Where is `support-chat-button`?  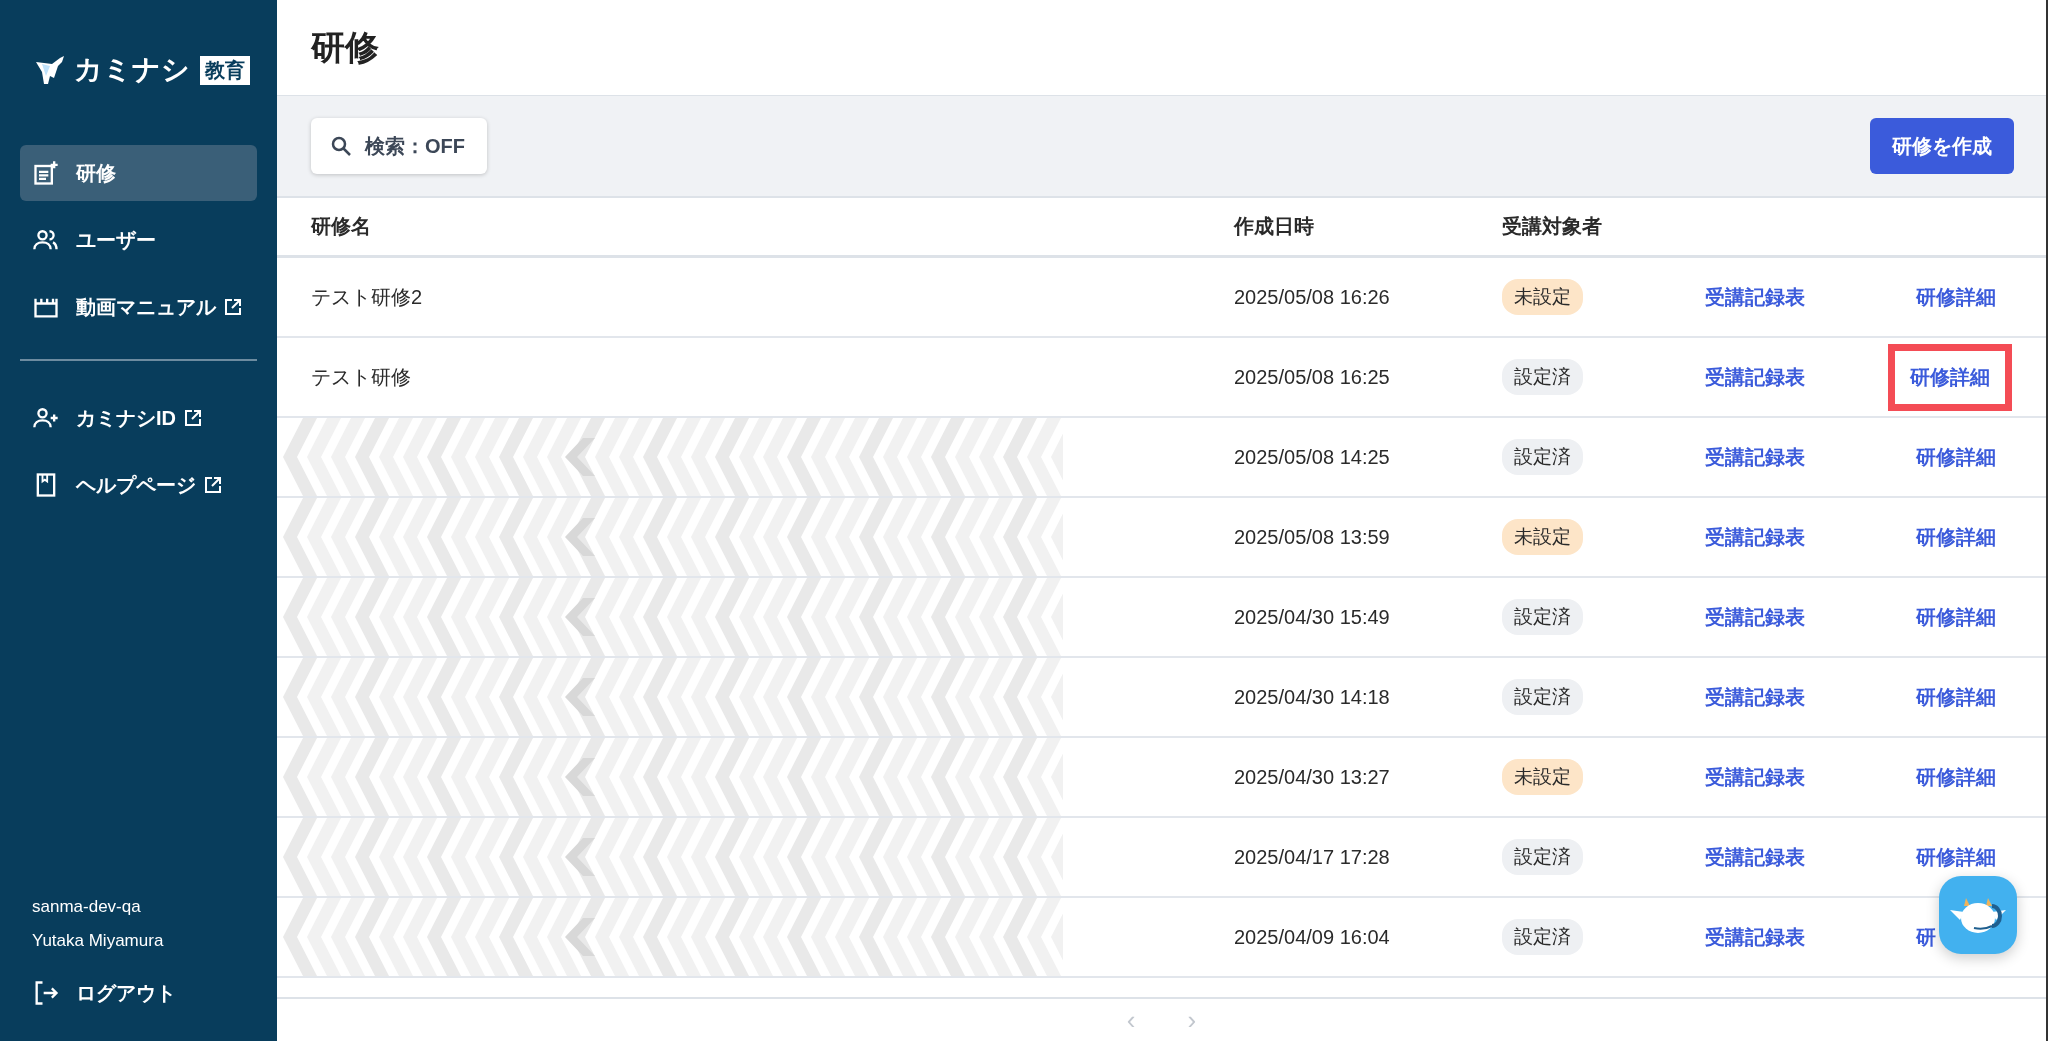
support-chat-button is located at coordinates (1978, 915).